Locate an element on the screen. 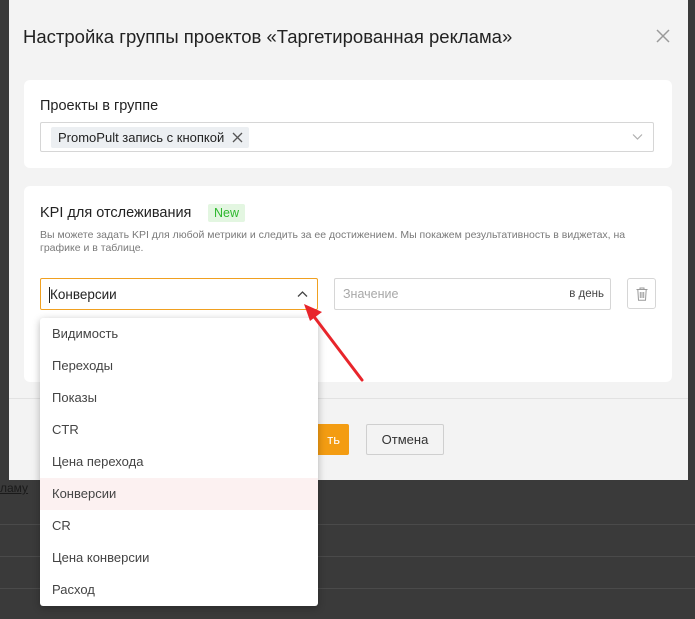 This screenshot has width=695, height=619. dropdown-option: Показы is located at coordinates (179, 398).